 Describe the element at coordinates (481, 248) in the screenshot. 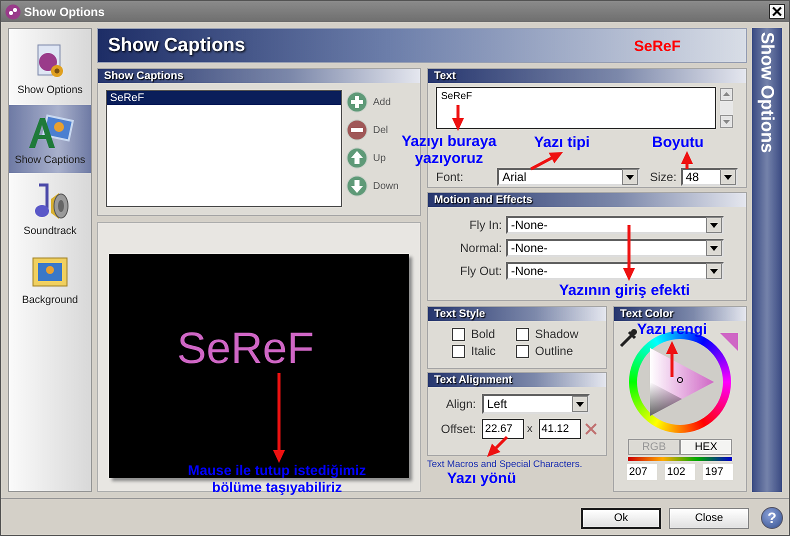

I see `effect-label: Normal:` at that location.